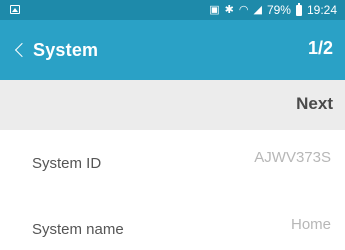 This screenshot has width=345, height=250. Describe the element at coordinates (314, 104) in the screenshot. I see `next-button: Next` at that location.